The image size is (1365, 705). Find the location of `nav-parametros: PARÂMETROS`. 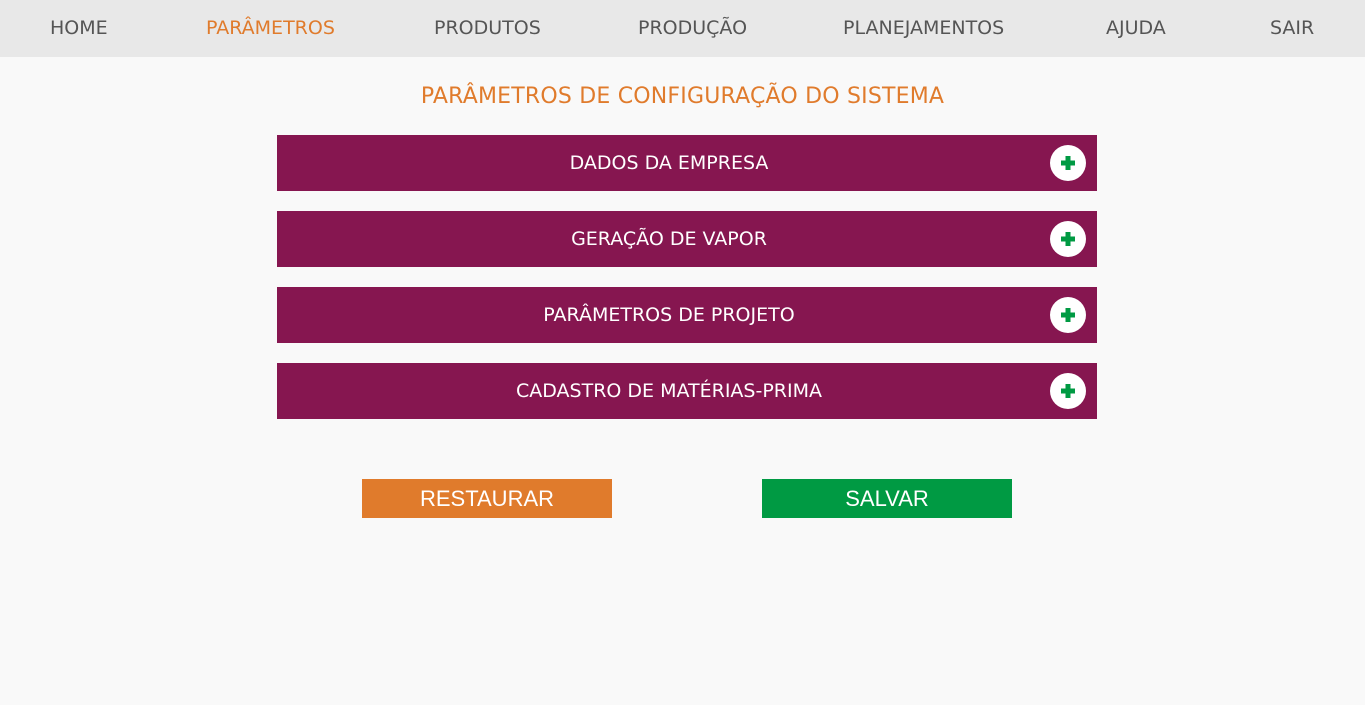

nav-parametros: PARÂMETROS is located at coordinates (270, 28).